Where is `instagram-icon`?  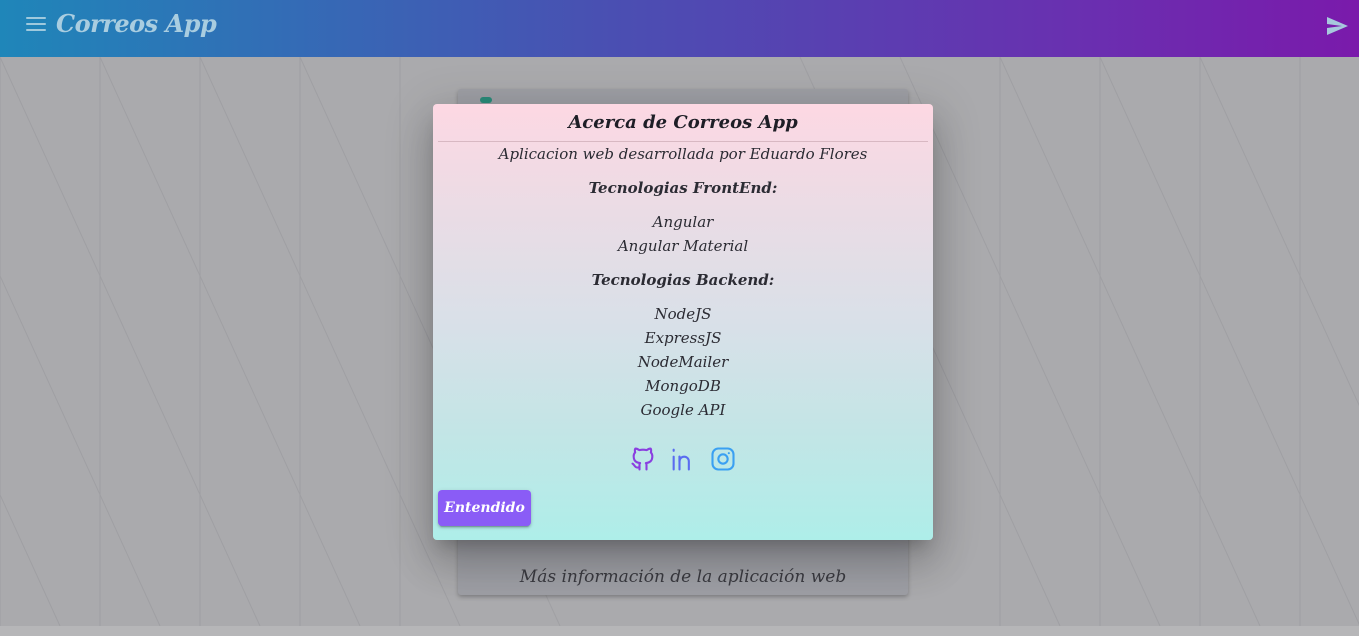
instagram-icon is located at coordinates (723, 459).